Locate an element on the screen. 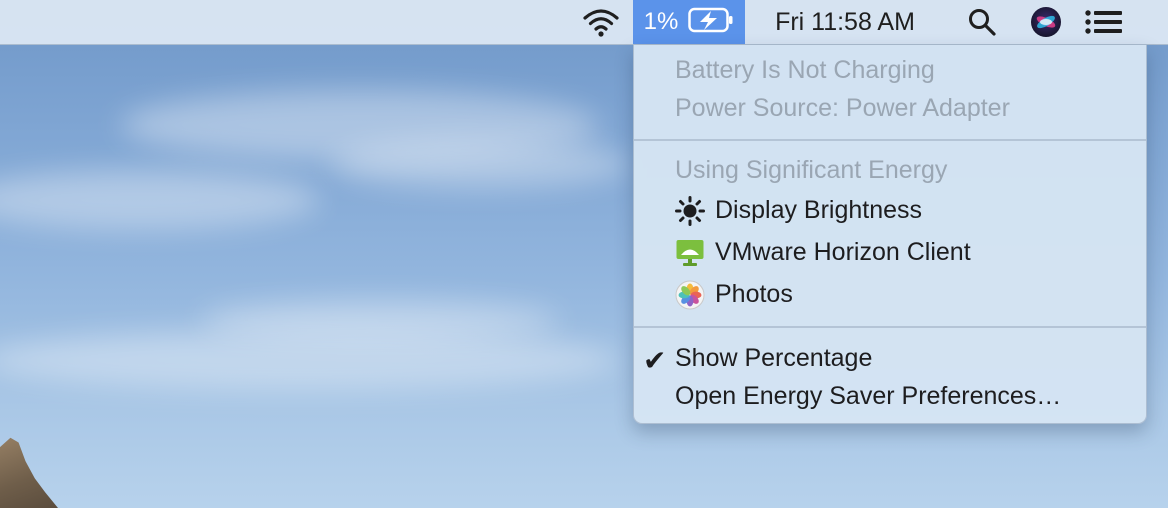 The width and height of the screenshot is (1168, 508). brightness-icon is located at coordinates (690, 211).